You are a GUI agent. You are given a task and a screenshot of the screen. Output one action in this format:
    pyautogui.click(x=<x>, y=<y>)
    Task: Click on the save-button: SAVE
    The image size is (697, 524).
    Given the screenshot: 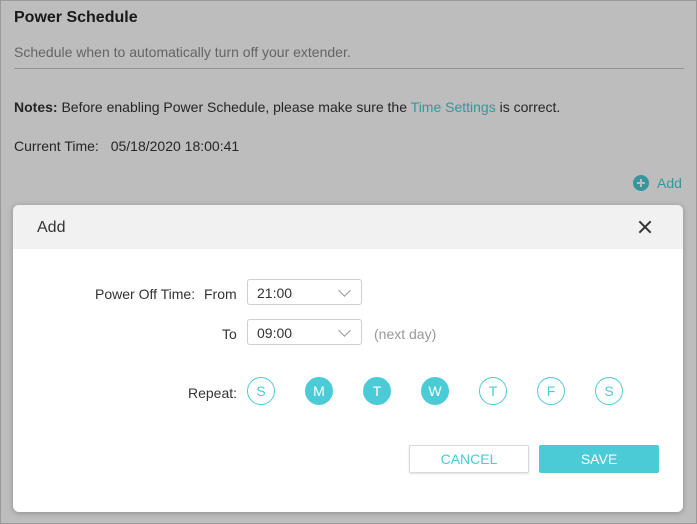 What is the action you would take?
    pyautogui.click(x=599, y=459)
    